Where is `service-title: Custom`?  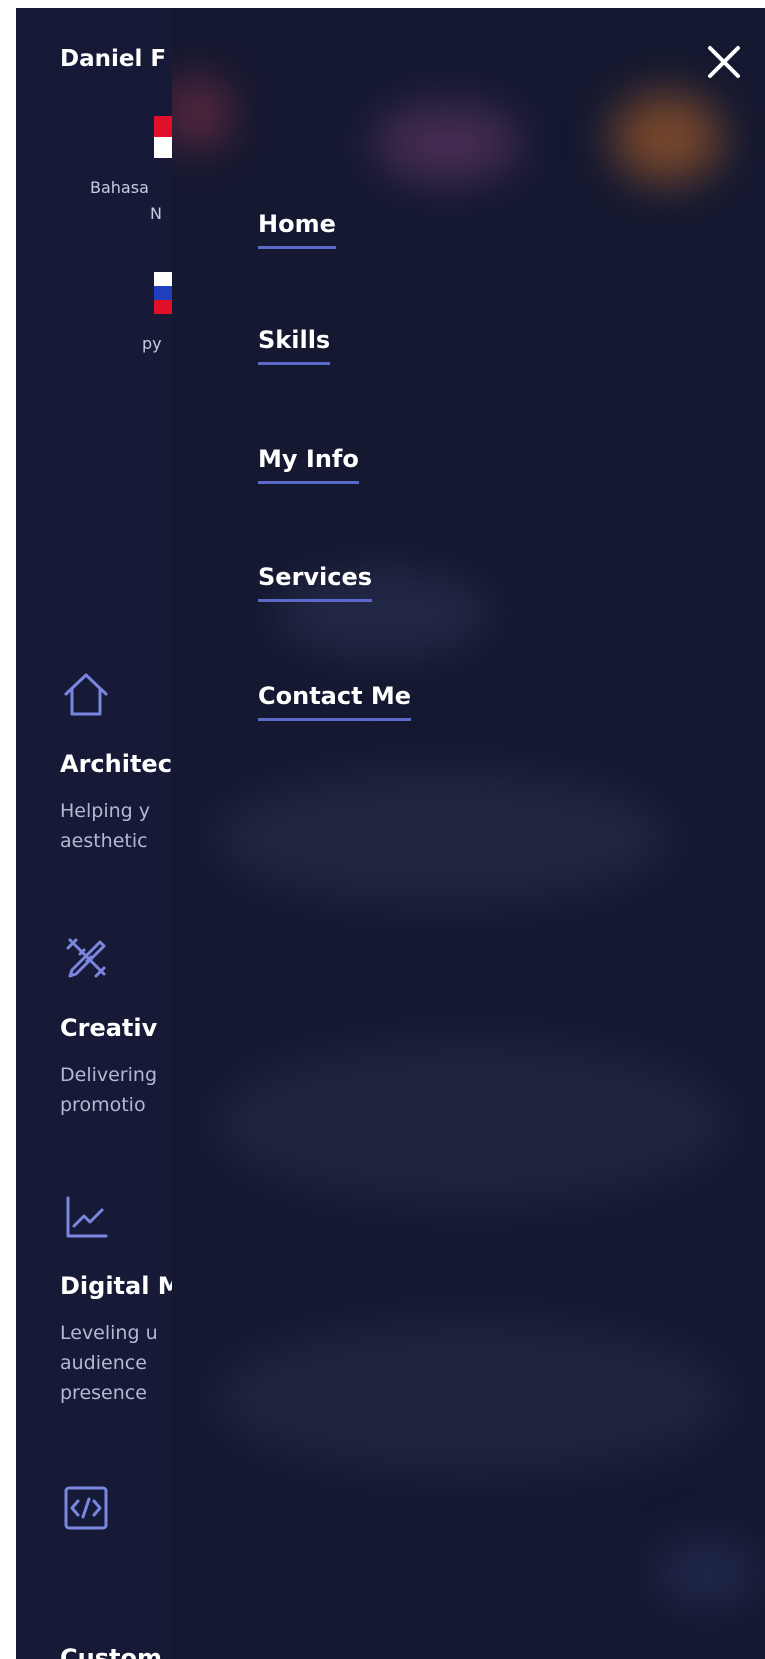
service-title: Custom is located at coordinates (111, 1651).